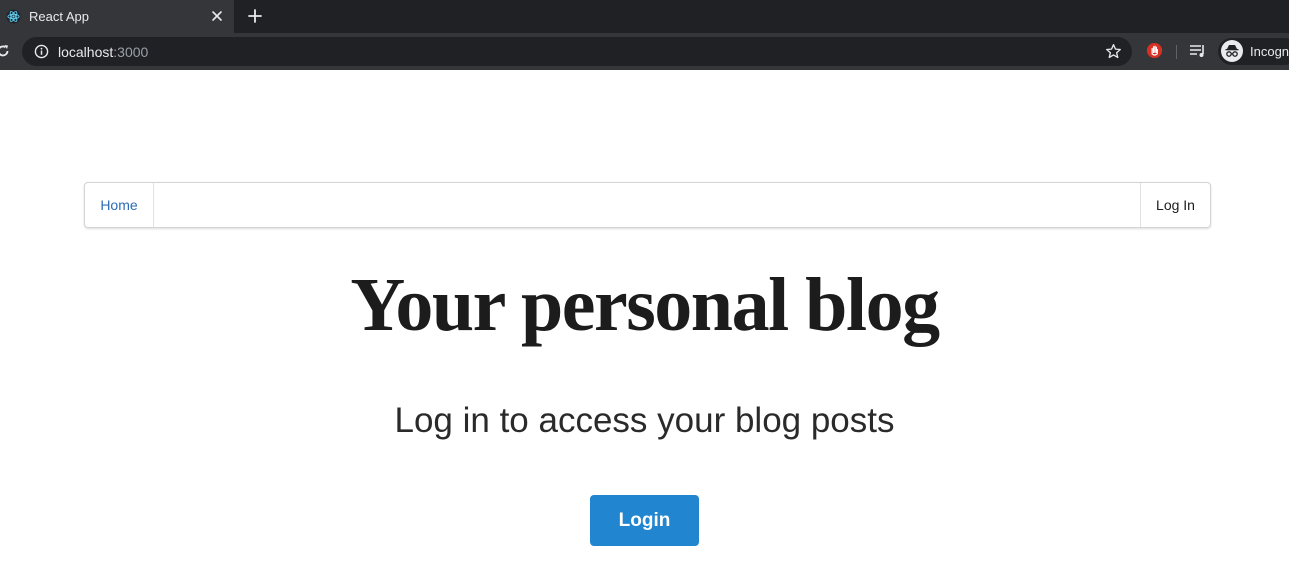 This screenshot has width=1289, height=576. I want to click on reload-icon, so click(5, 51).